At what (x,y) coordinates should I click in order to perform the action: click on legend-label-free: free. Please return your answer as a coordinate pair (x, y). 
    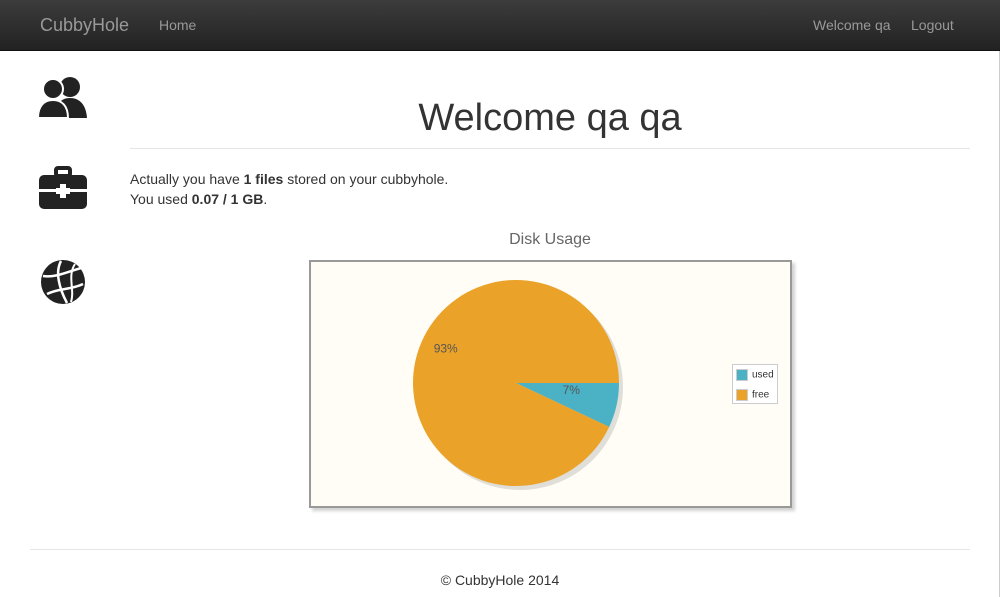
    Looking at the image, I should click on (761, 395).